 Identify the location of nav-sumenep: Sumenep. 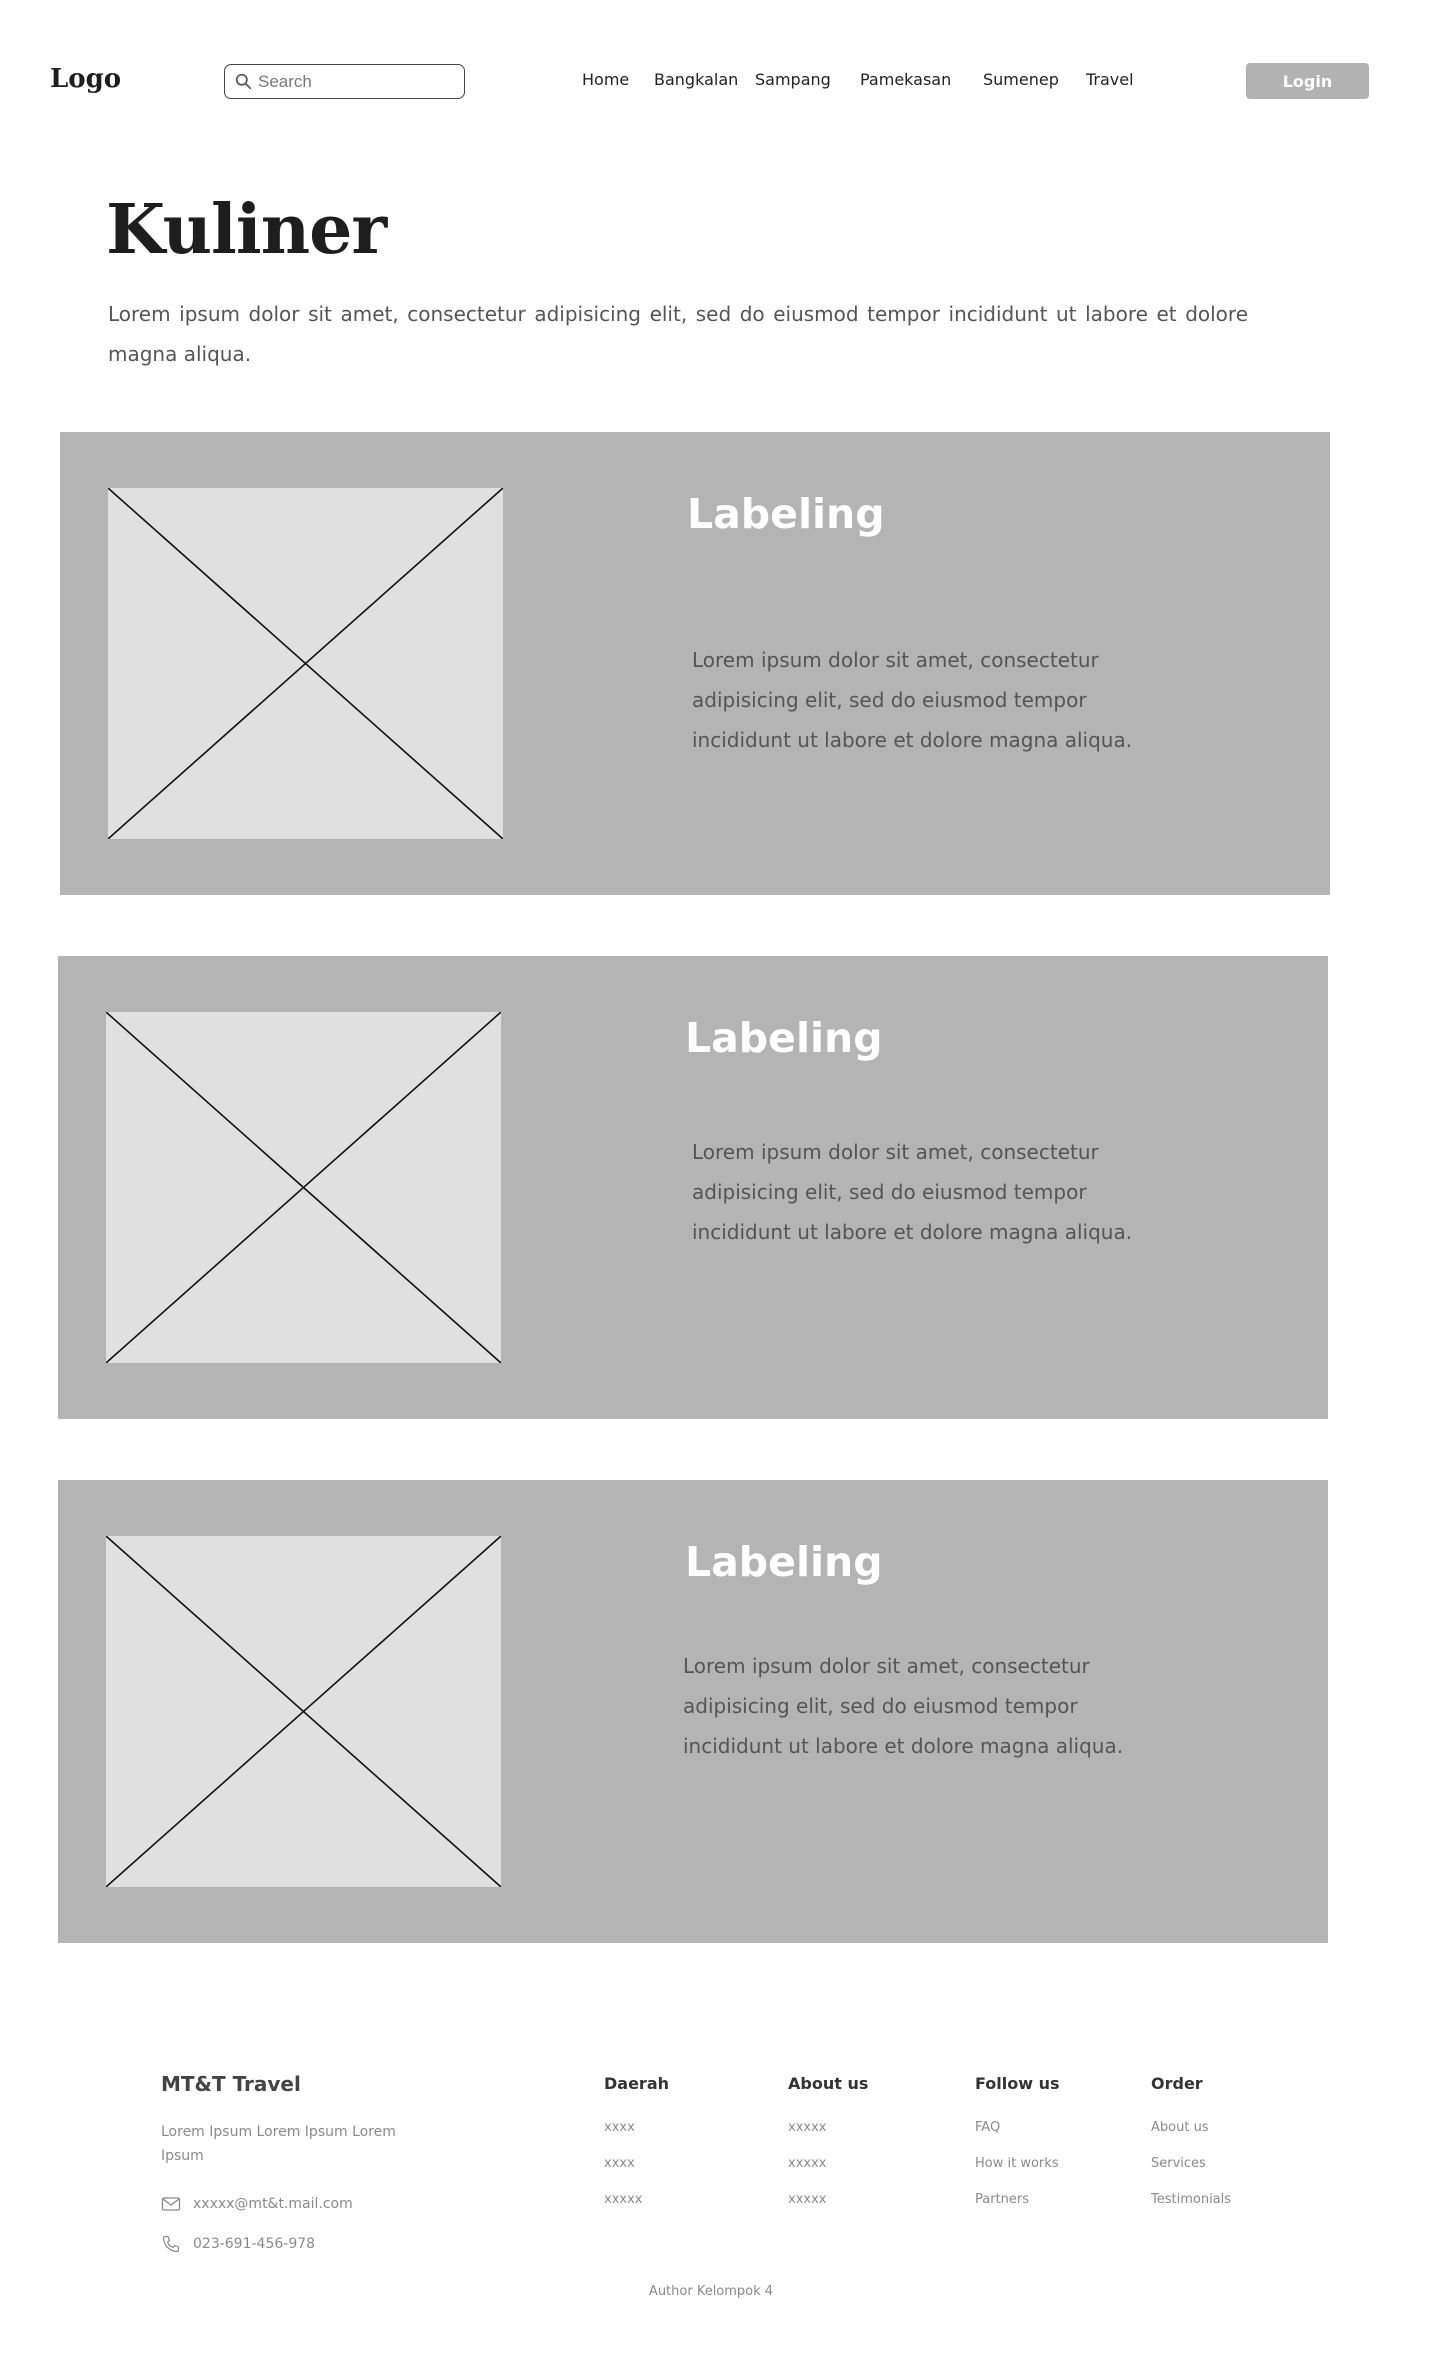
(1021, 79).